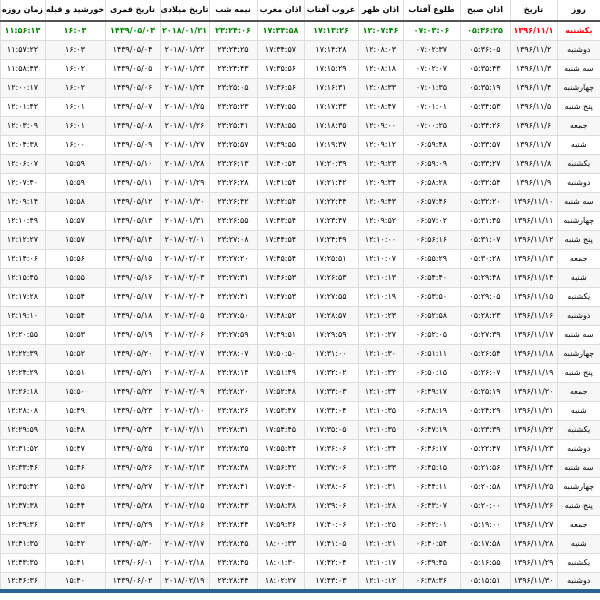 The width and height of the screenshot is (600, 600). Describe the element at coordinates (380, 68) in the screenshot. I see `table-cell: ۱۲:۰۸:۱۸` at that location.